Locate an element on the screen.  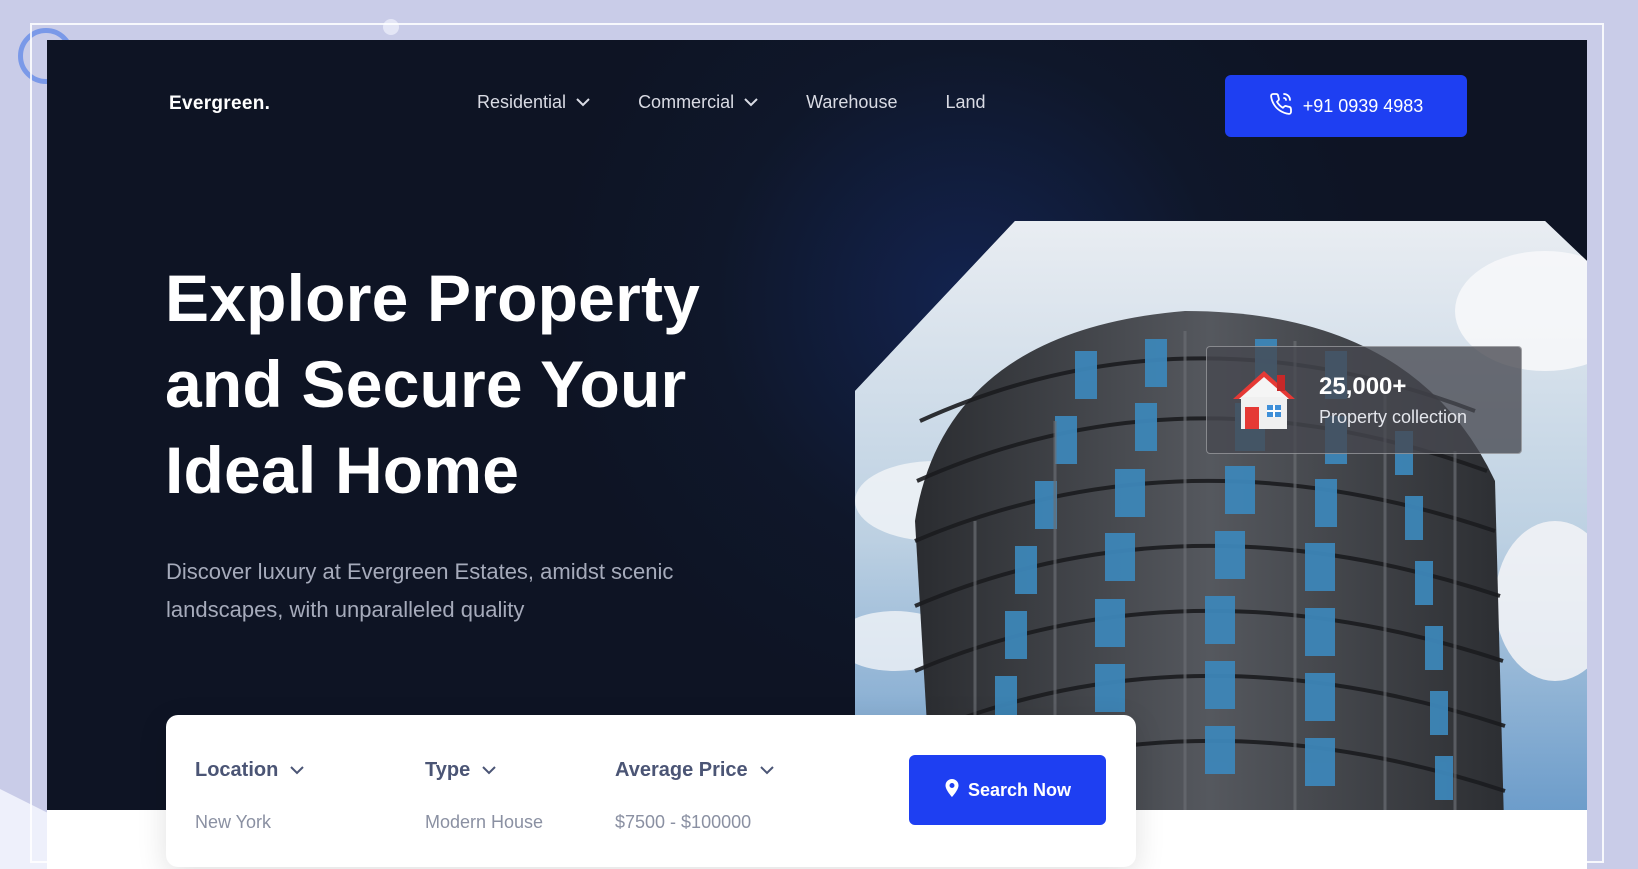
price-field: Average Price $7500 - $100000 is located at coordinates (694, 796).